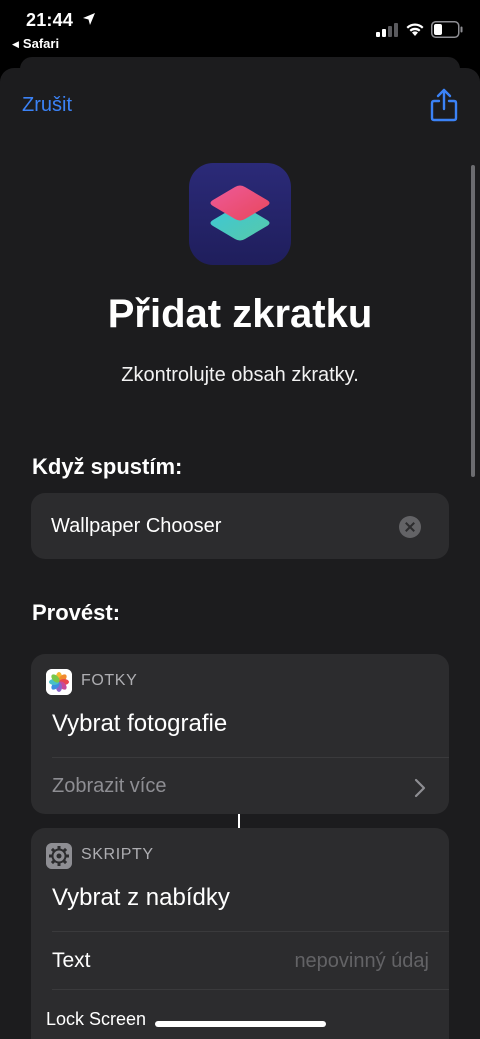  What do you see at coordinates (89, 19) in the screenshot?
I see `location-arrow-icon` at bounding box center [89, 19].